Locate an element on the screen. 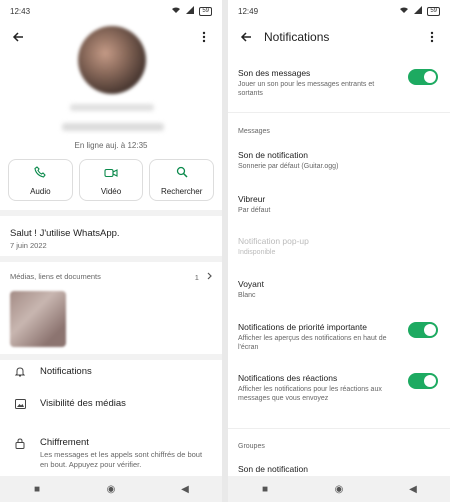  group-sound-title: Son de notification is located at coordinates (273, 469).